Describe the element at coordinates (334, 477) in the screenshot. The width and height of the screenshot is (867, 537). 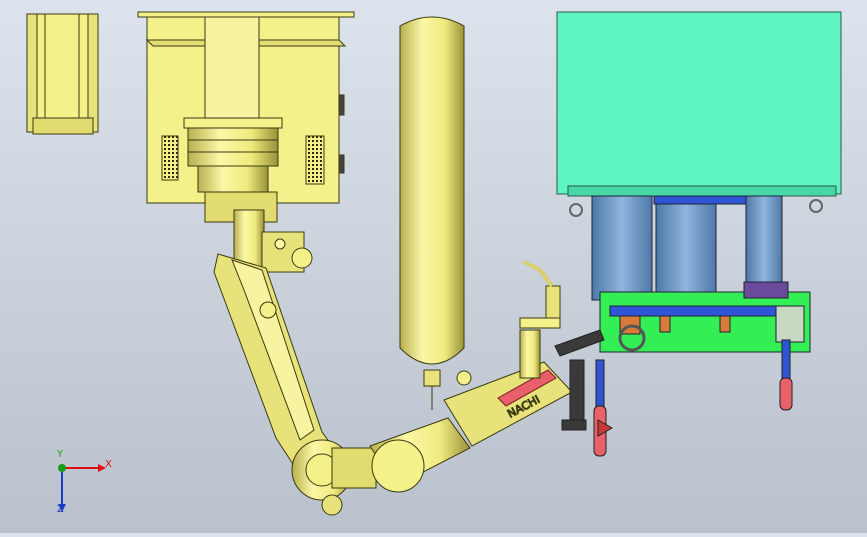
I see `robot-elbow` at that location.